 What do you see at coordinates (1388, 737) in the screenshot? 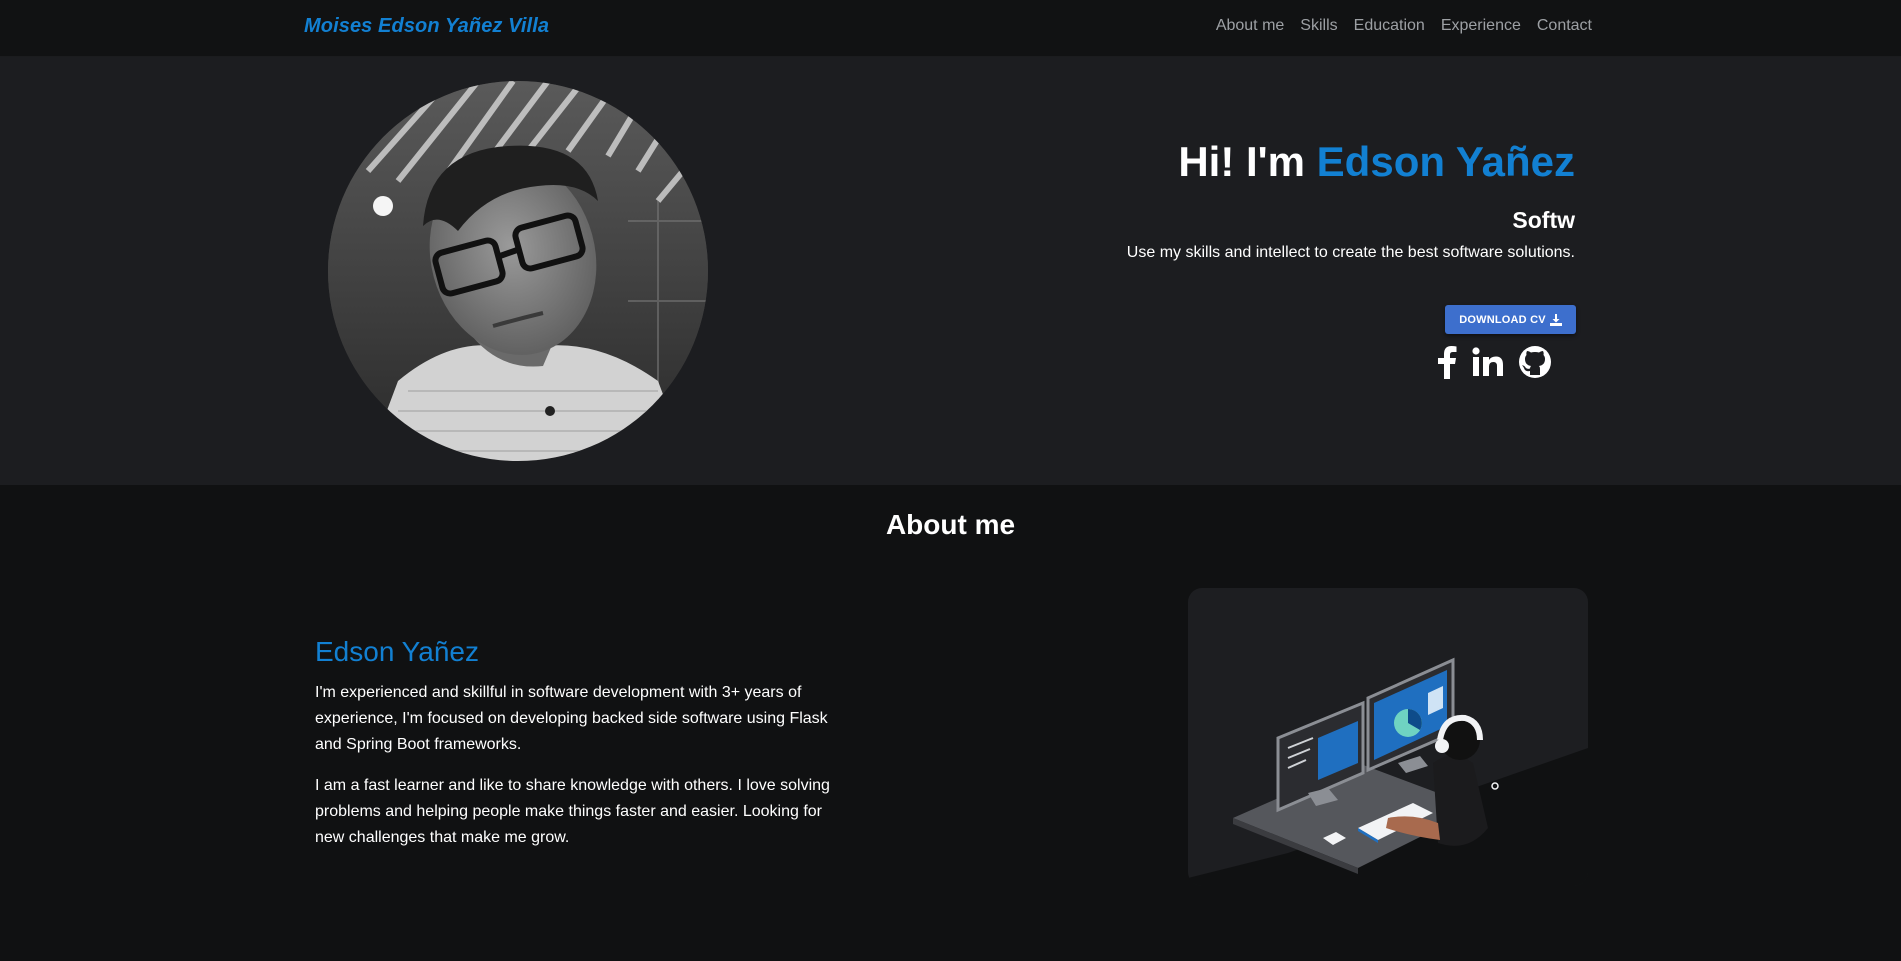
I see `developer-illustration` at bounding box center [1388, 737].